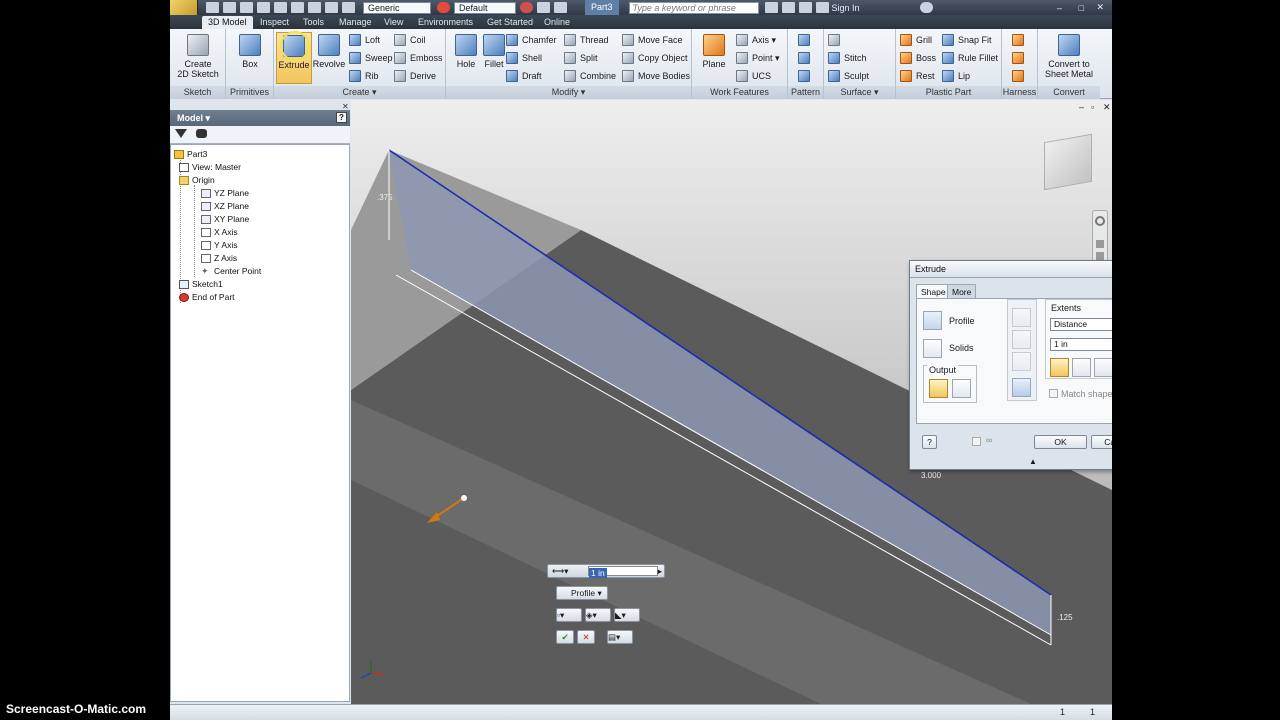  I want to click on extrude-dialog-title: Extrude, so click(1011, 269).